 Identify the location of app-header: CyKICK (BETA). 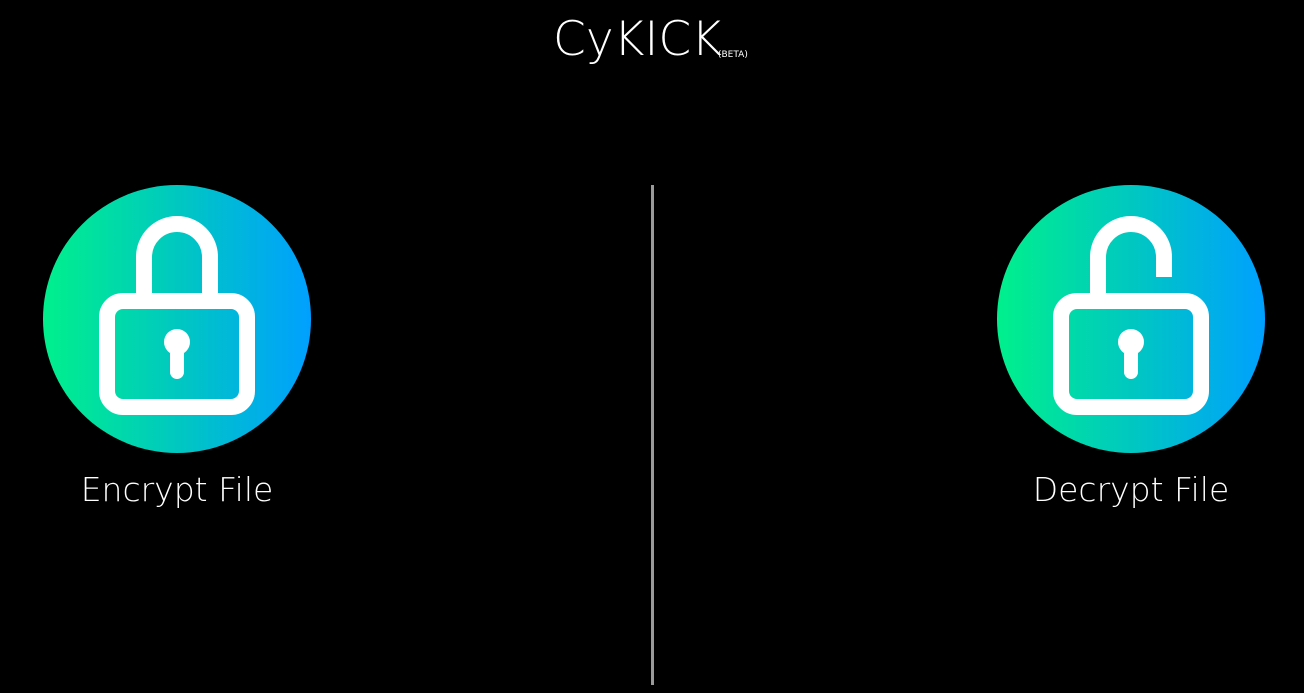
(652, 45).